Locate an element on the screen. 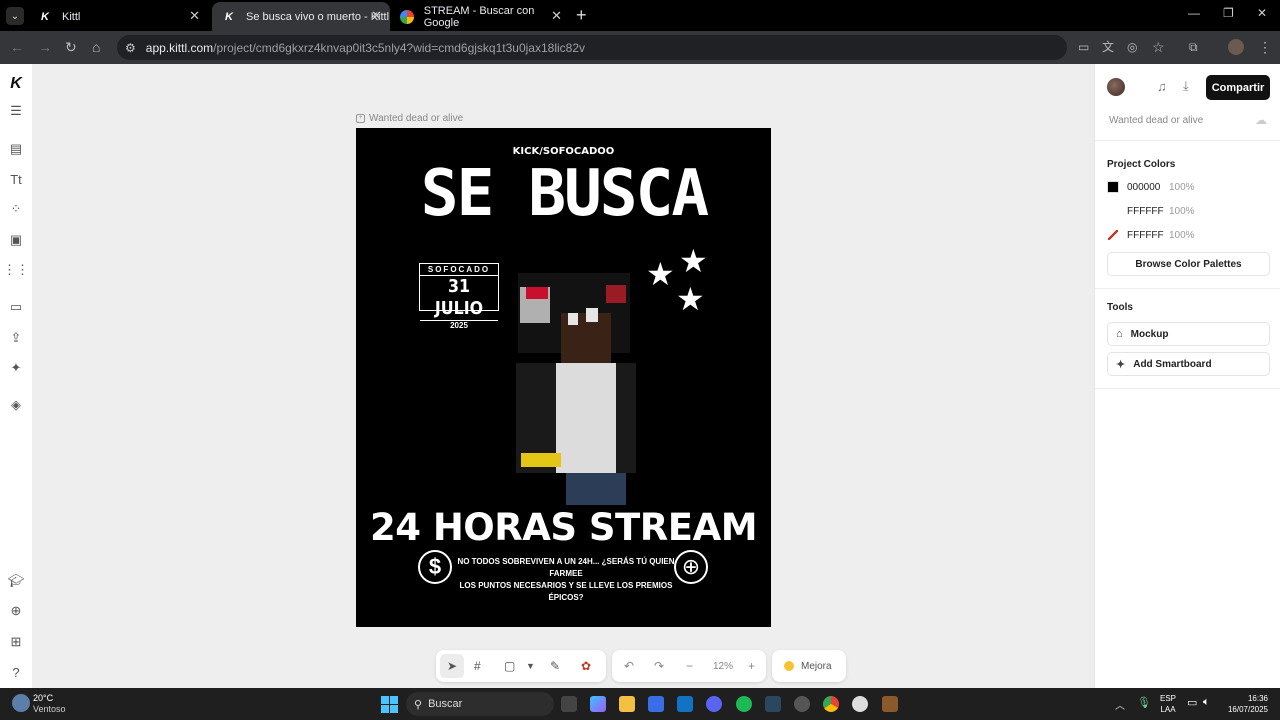 The height and width of the screenshot is (720, 1280). profile-avatar is located at coordinates (1236, 47).